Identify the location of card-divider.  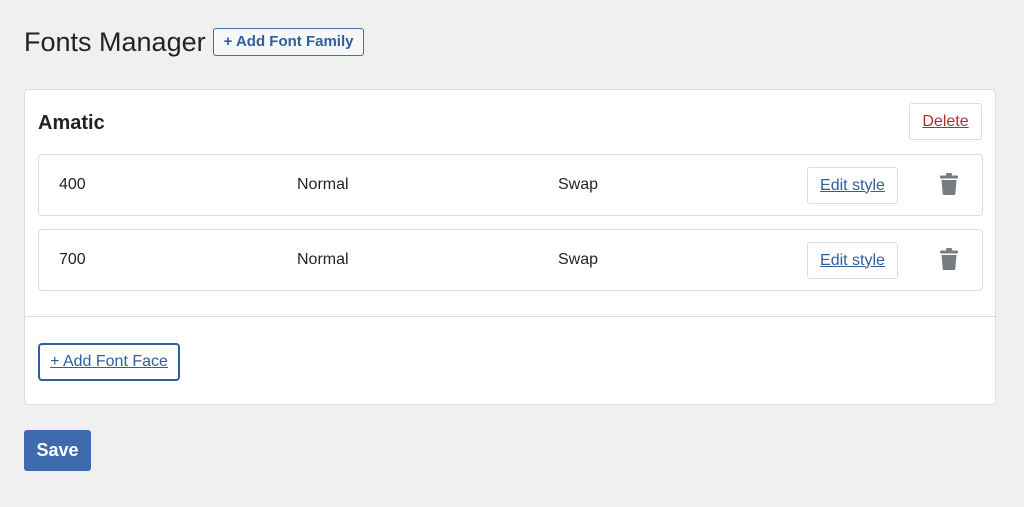
(510, 316).